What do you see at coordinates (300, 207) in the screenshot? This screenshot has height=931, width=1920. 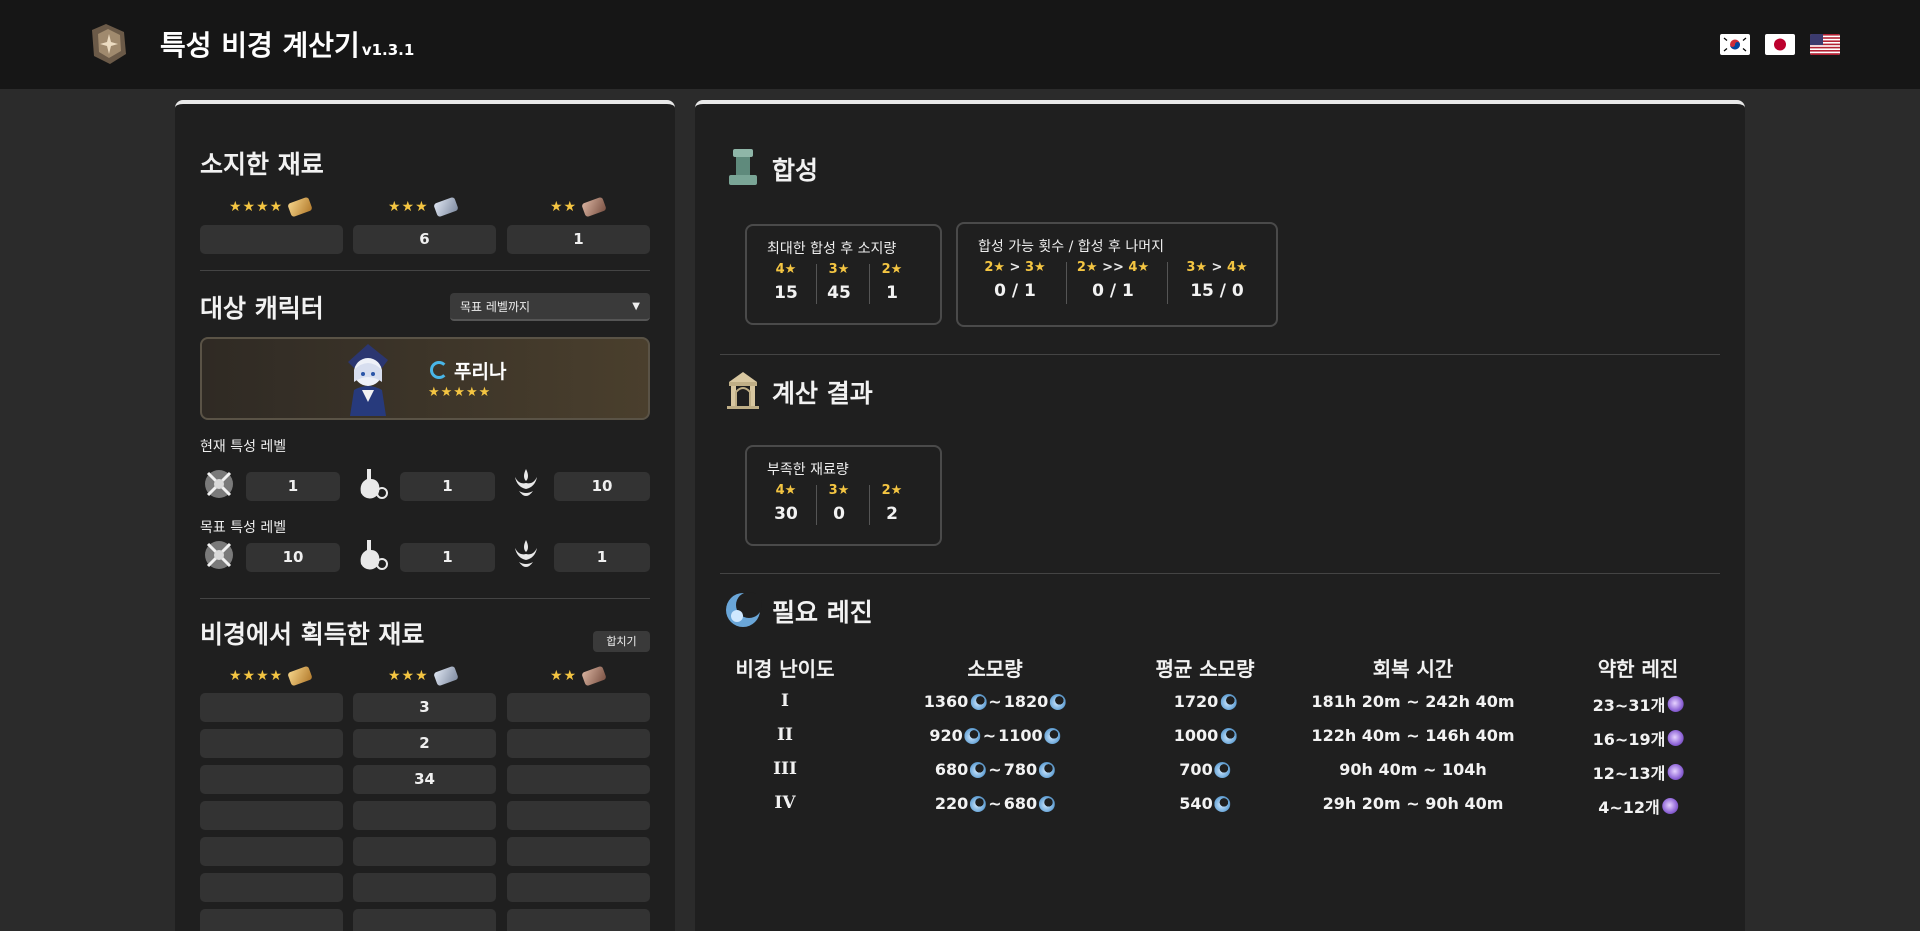 I see `gold-material-icon` at bounding box center [300, 207].